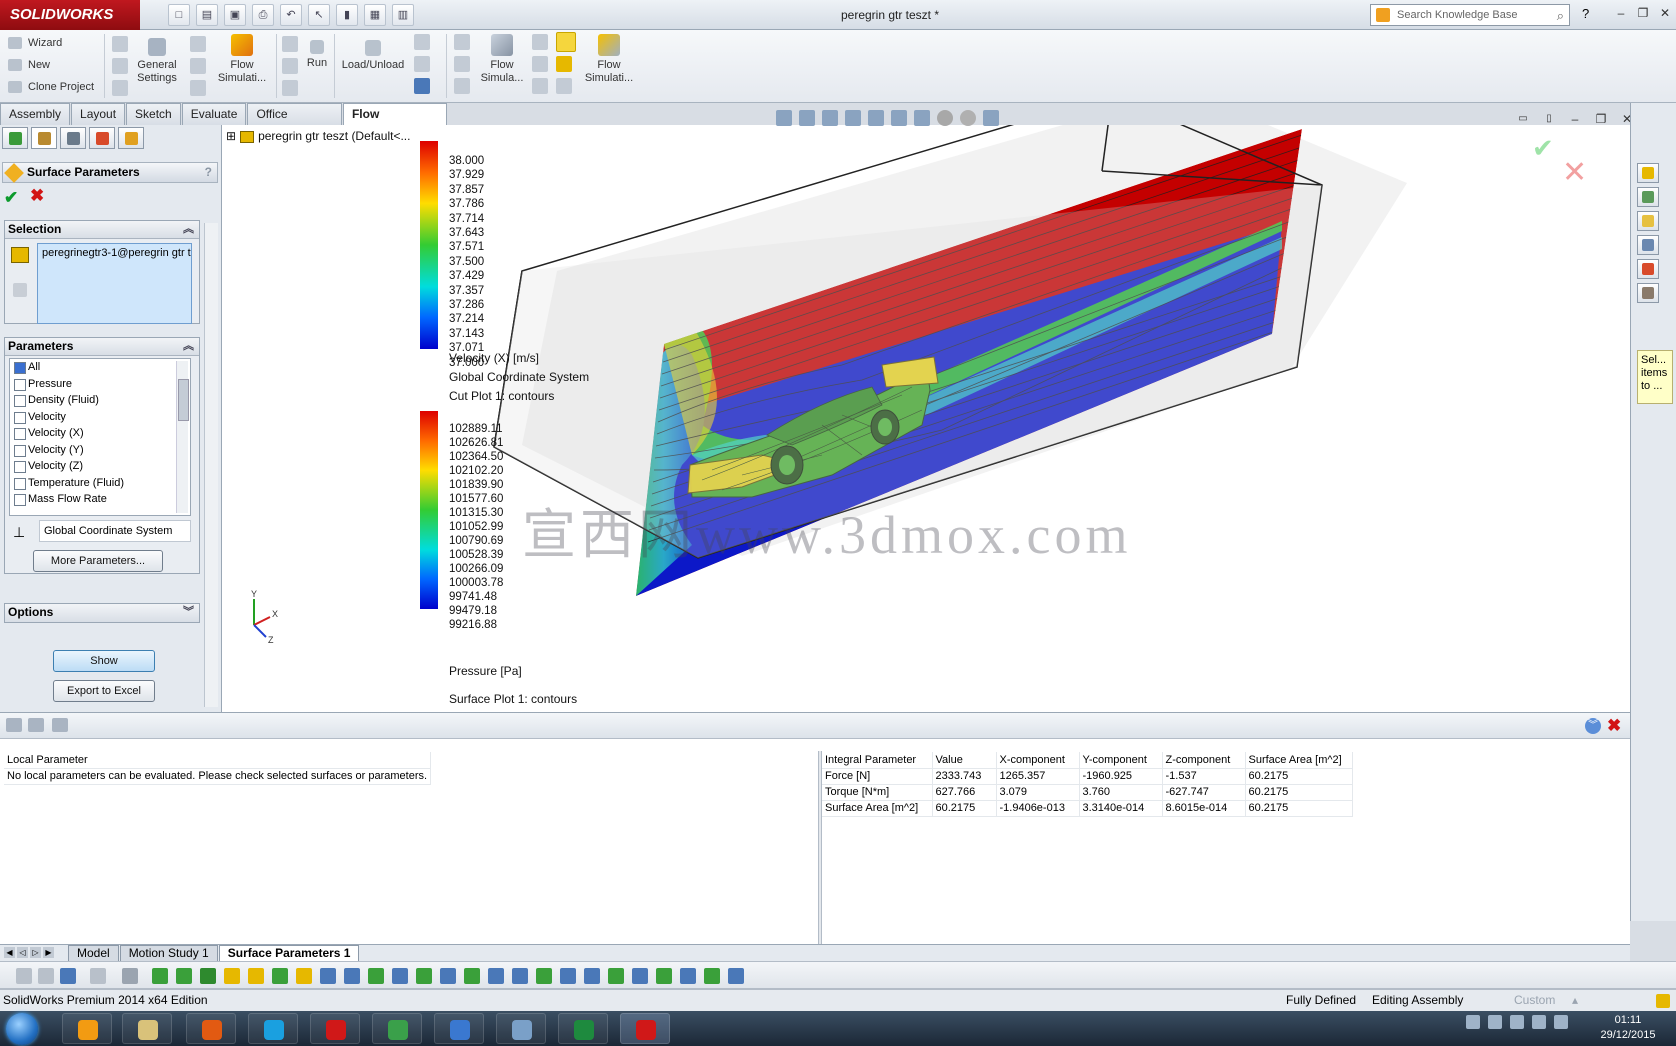 The width and height of the screenshot is (1676, 1046). Describe the element at coordinates (1663, 1001) in the screenshot. I see `rebuild-status-icon` at that location.